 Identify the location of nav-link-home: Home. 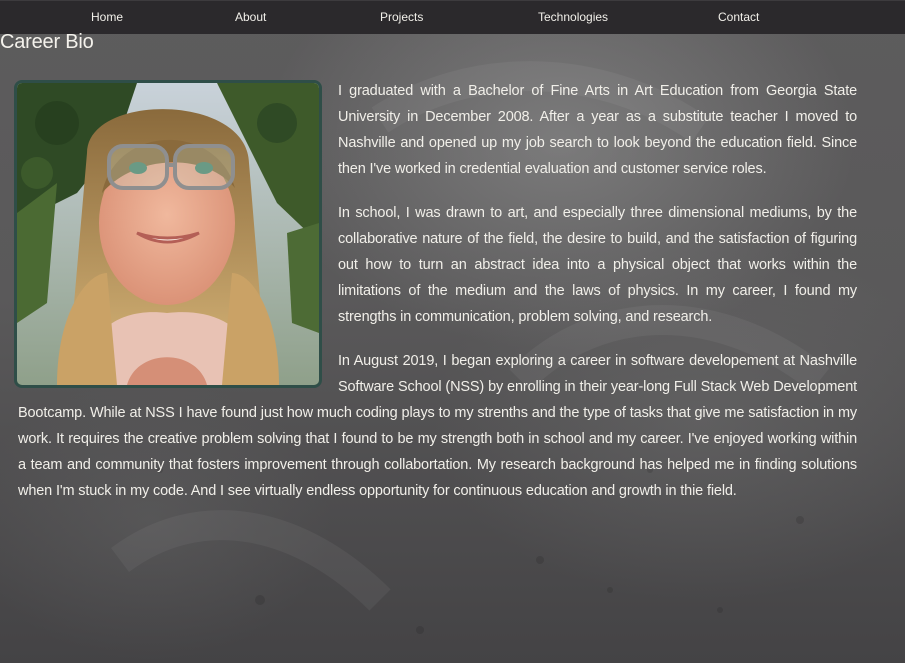
(107, 17).